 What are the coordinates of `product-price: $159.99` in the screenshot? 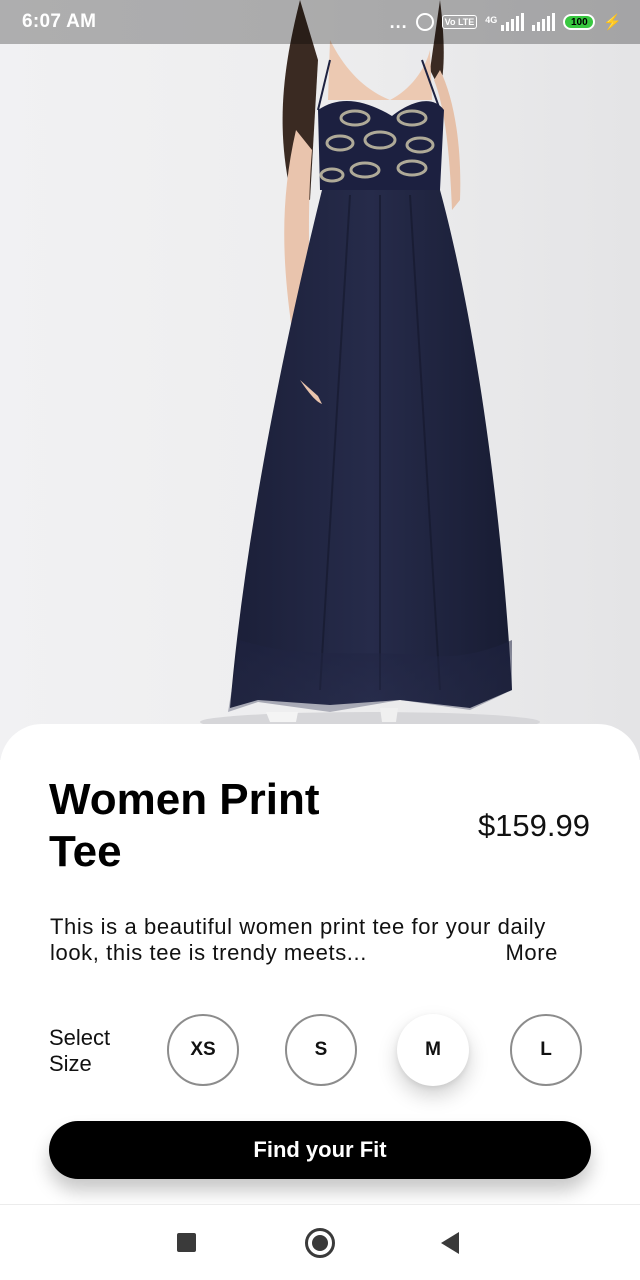 It's located at (533, 825).